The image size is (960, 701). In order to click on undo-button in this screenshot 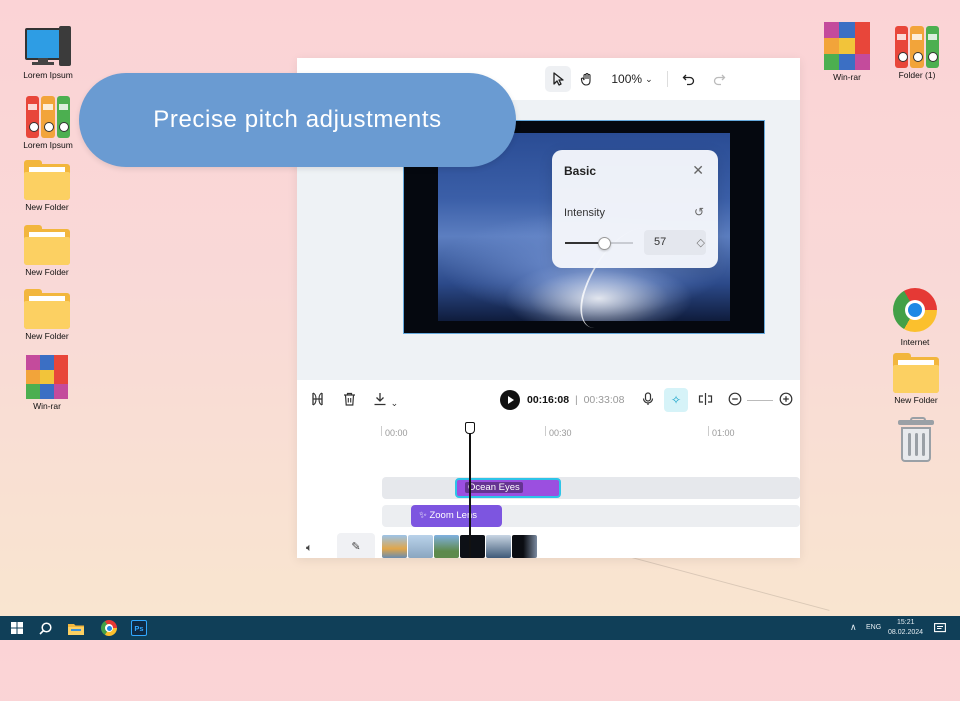, I will do `click(688, 79)`.